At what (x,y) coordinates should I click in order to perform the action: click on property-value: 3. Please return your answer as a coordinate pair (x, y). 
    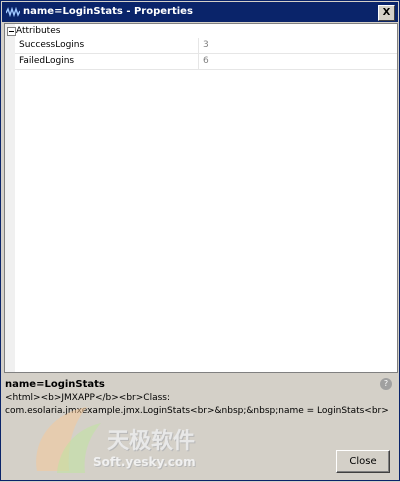
    Looking at the image, I should click on (206, 45).